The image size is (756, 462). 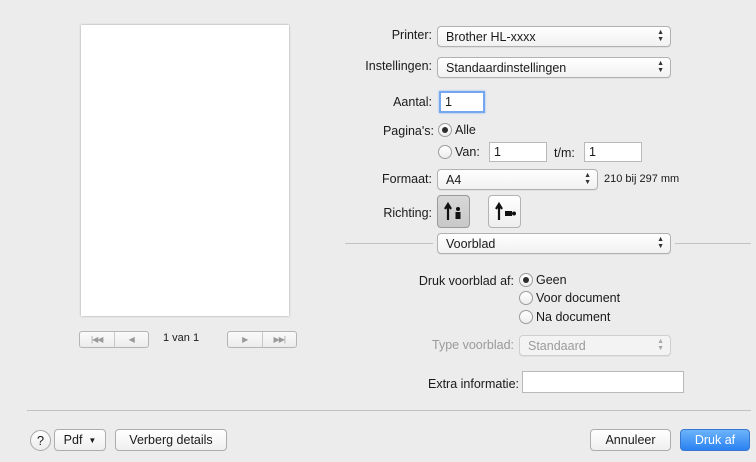 I want to click on format-label: Formaat:, so click(x=406, y=179).